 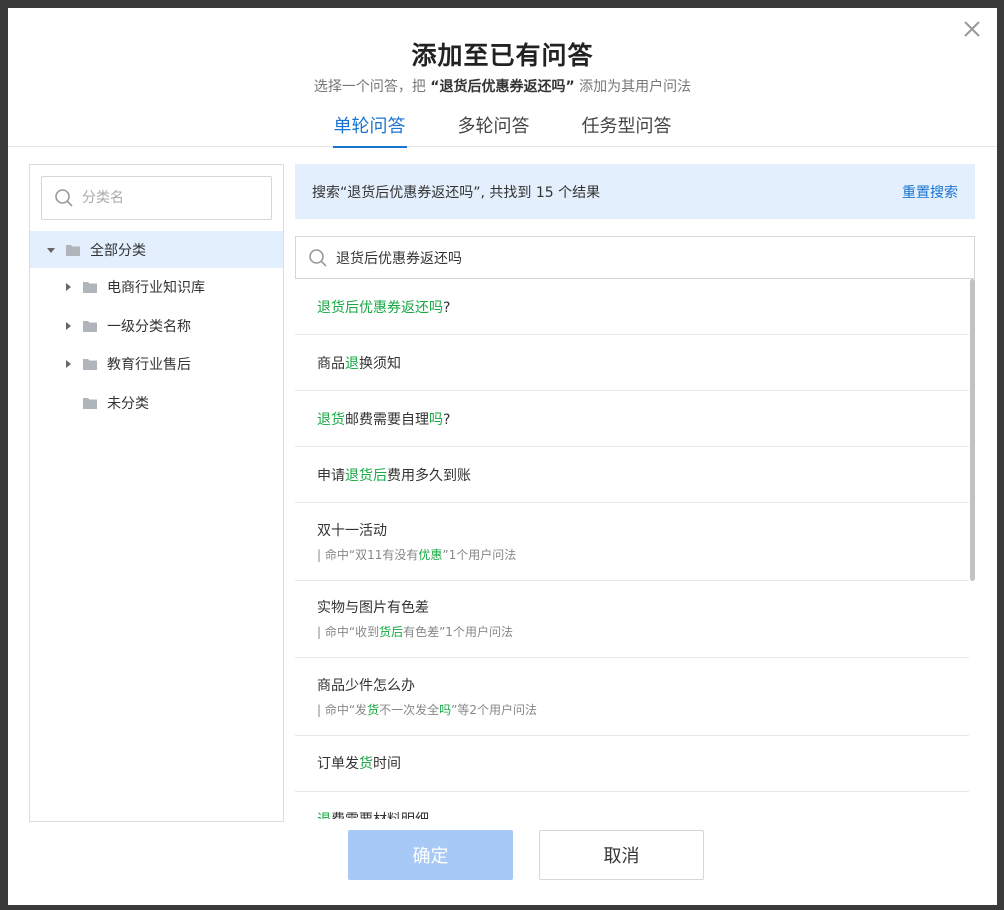 I want to click on tree-item-label: 未分类, so click(x=128, y=403).